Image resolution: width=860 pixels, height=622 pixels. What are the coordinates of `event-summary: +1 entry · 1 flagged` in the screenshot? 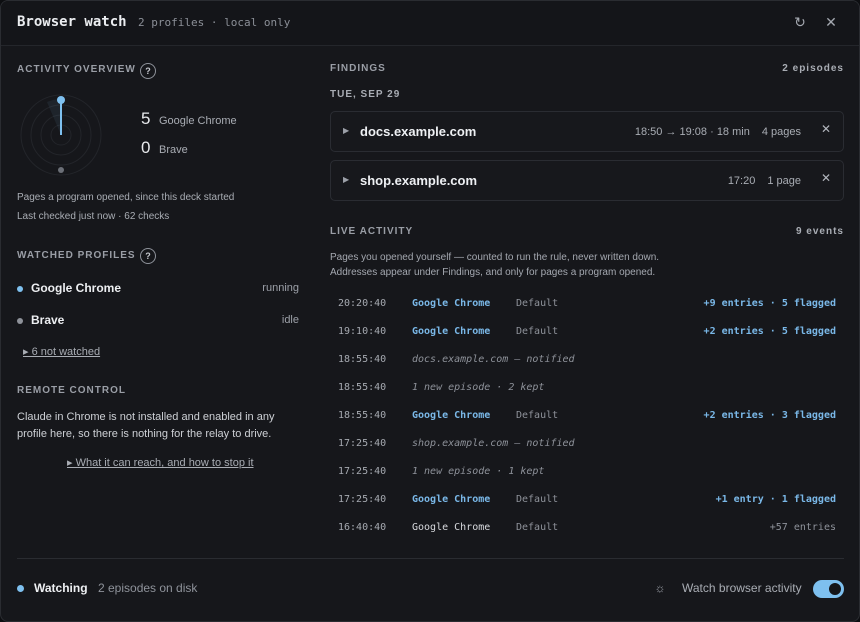 It's located at (775, 499).